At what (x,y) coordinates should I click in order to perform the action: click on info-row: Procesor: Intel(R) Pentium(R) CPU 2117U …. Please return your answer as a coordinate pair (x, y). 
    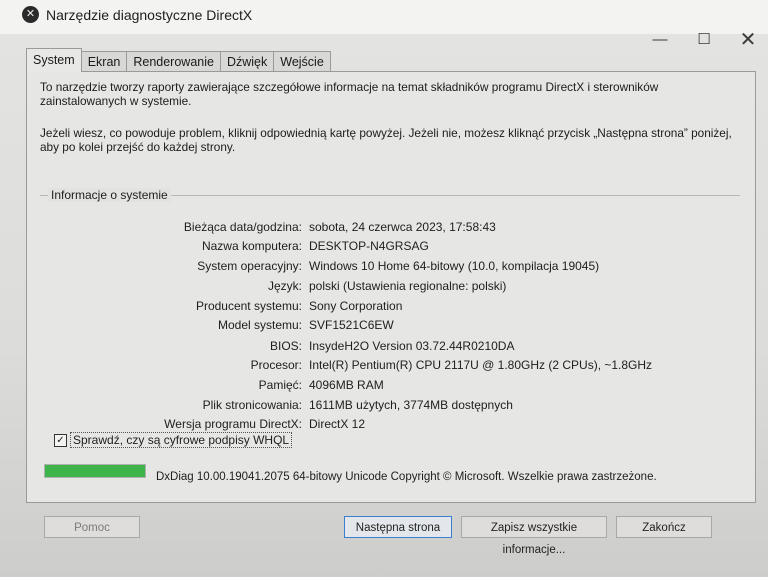
    Looking at the image, I should click on (384, 367).